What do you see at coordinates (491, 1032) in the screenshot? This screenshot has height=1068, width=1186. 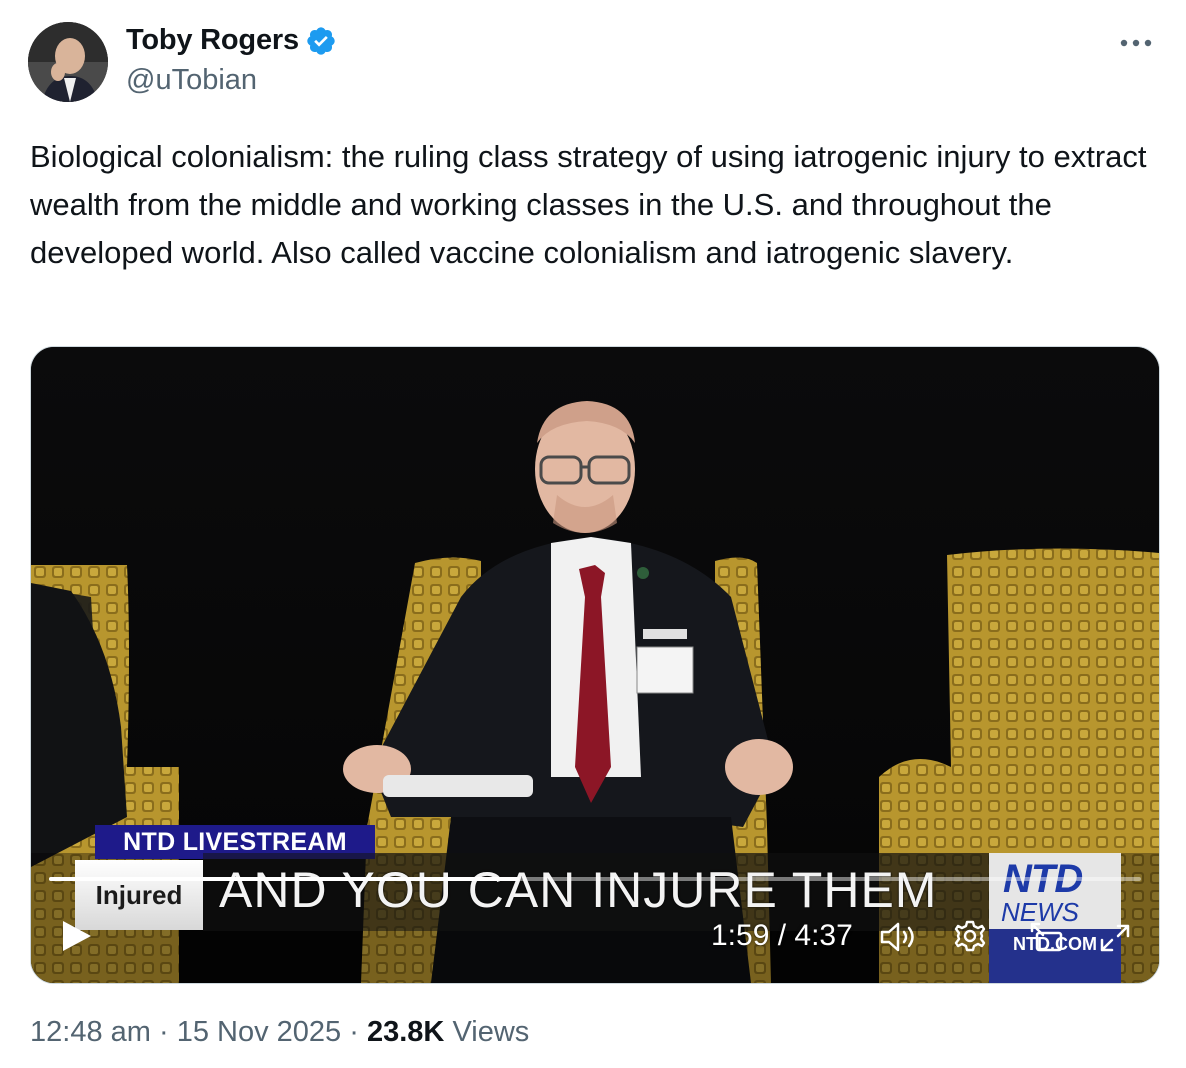 I see `views-label: Views` at bounding box center [491, 1032].